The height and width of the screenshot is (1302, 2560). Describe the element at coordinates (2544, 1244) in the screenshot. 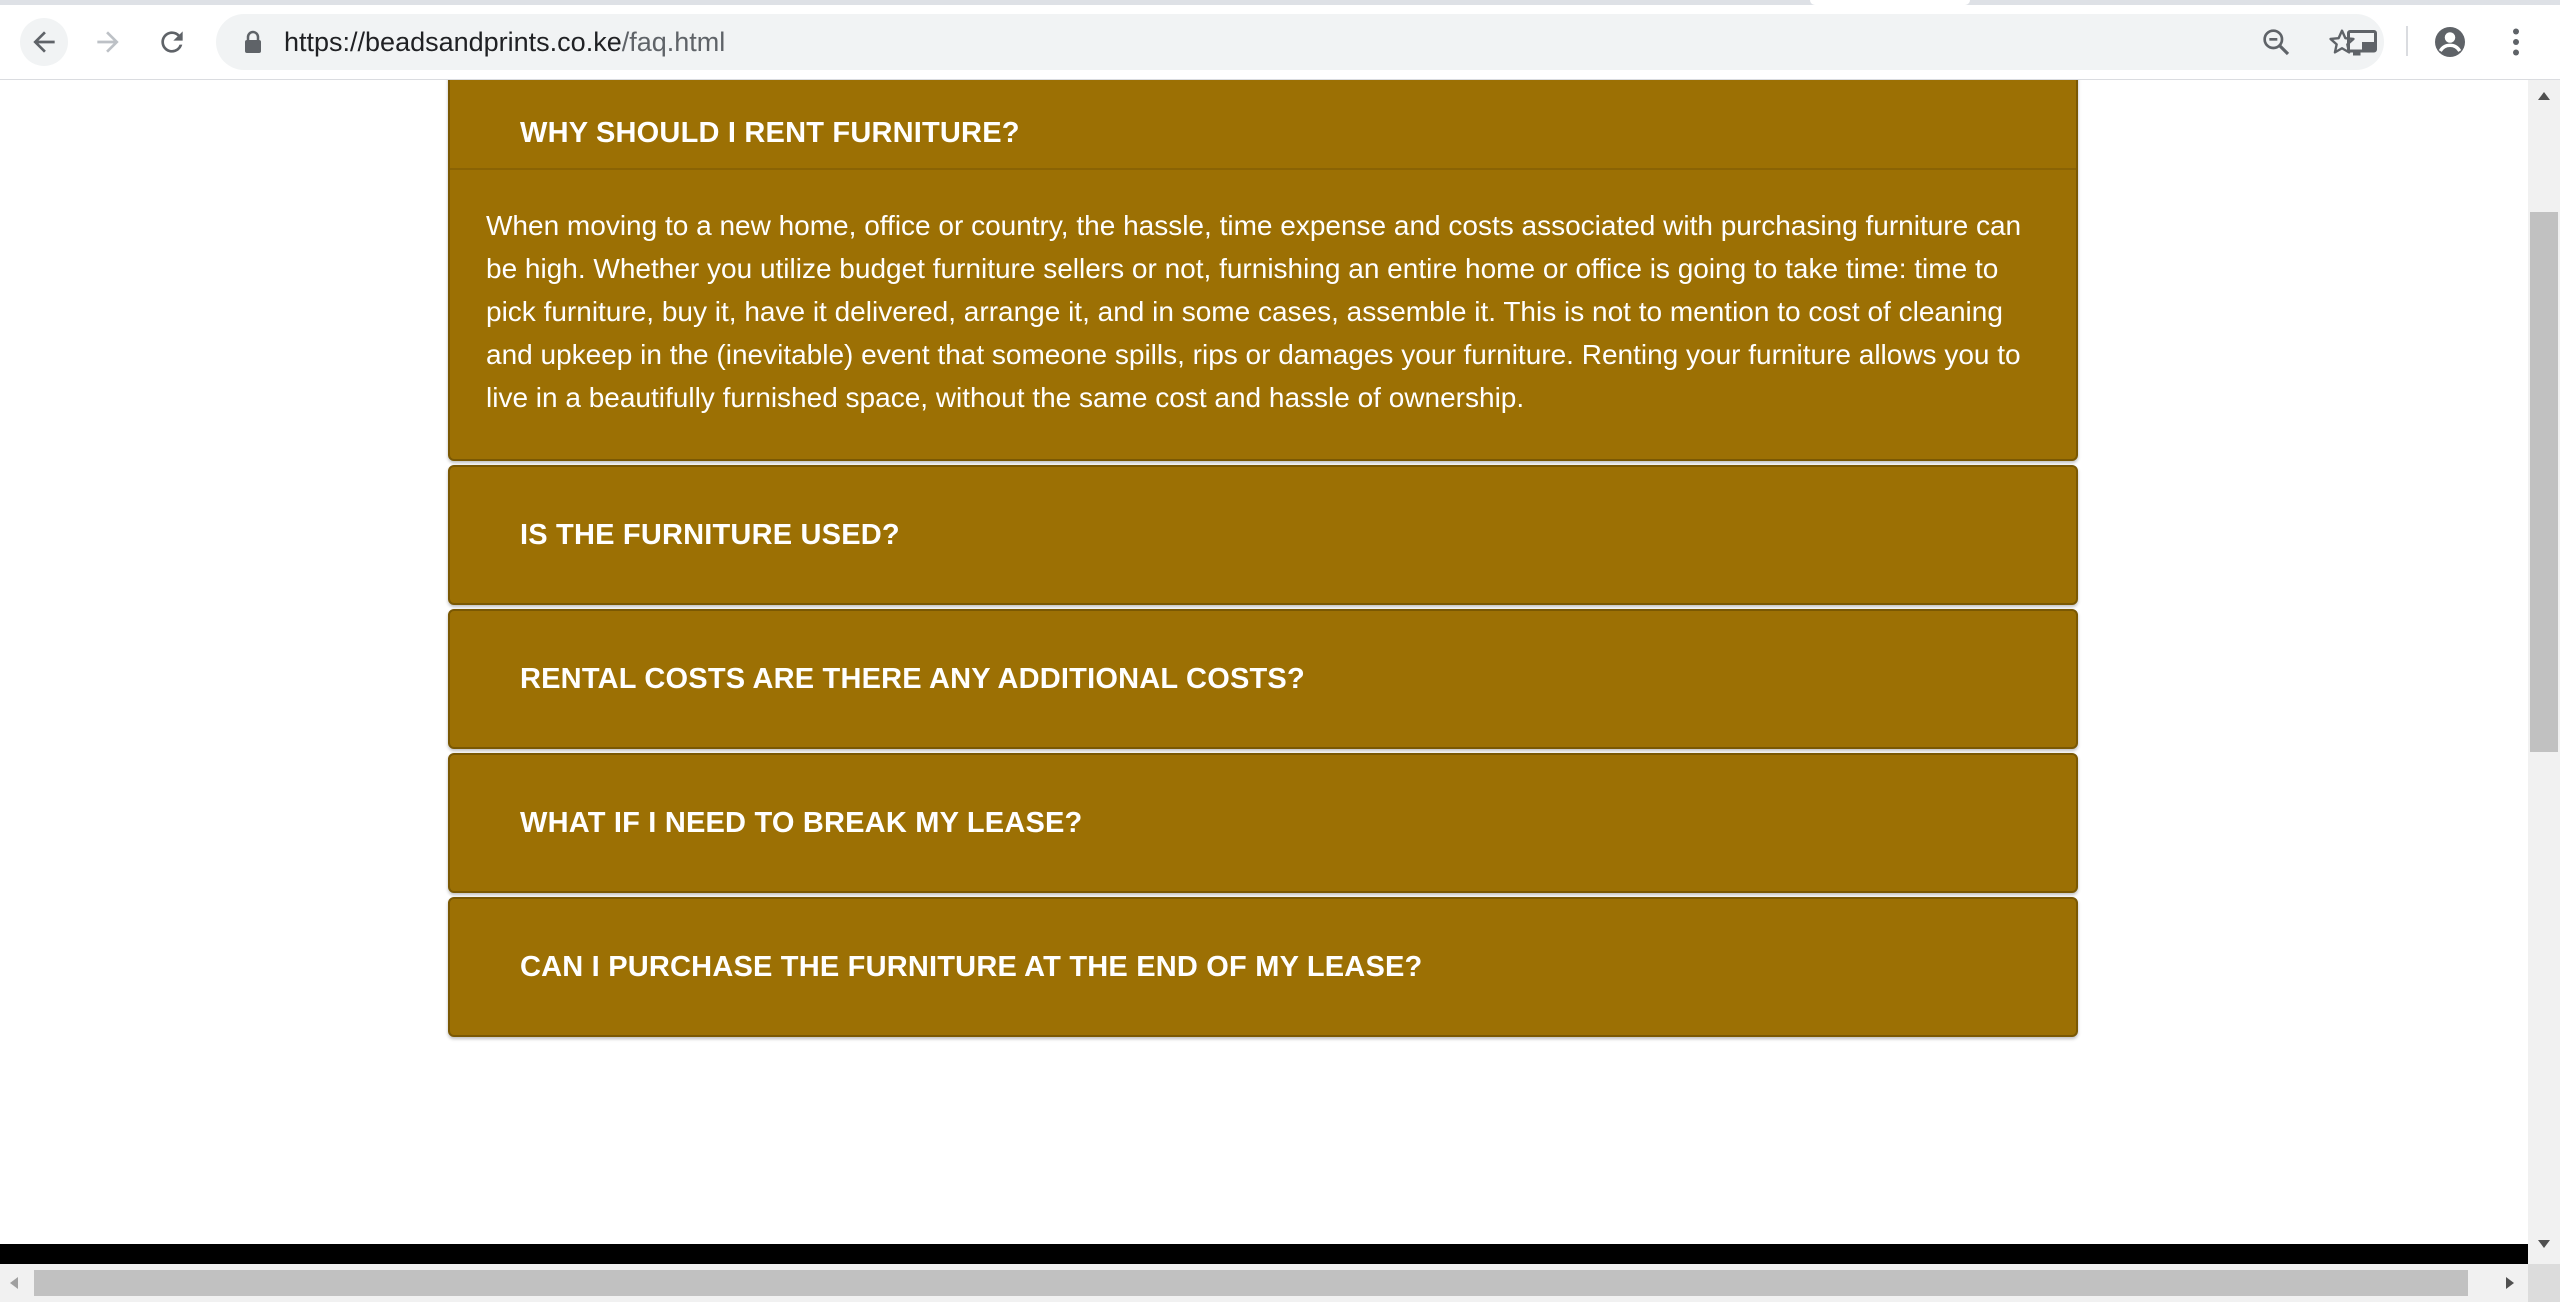

I see `scroll-down-icon` at that location.